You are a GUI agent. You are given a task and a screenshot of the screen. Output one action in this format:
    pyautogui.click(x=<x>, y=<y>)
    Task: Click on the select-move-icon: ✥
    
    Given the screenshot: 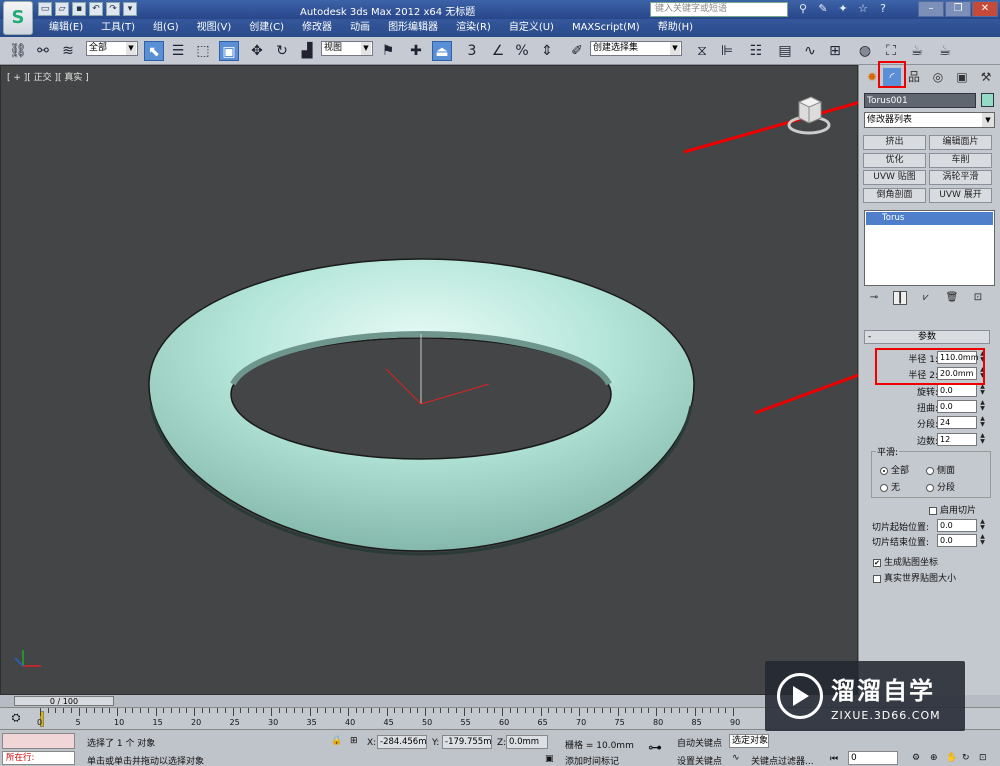 What is the action you would take?
    pyautogui.click(x=257, y=51)
    